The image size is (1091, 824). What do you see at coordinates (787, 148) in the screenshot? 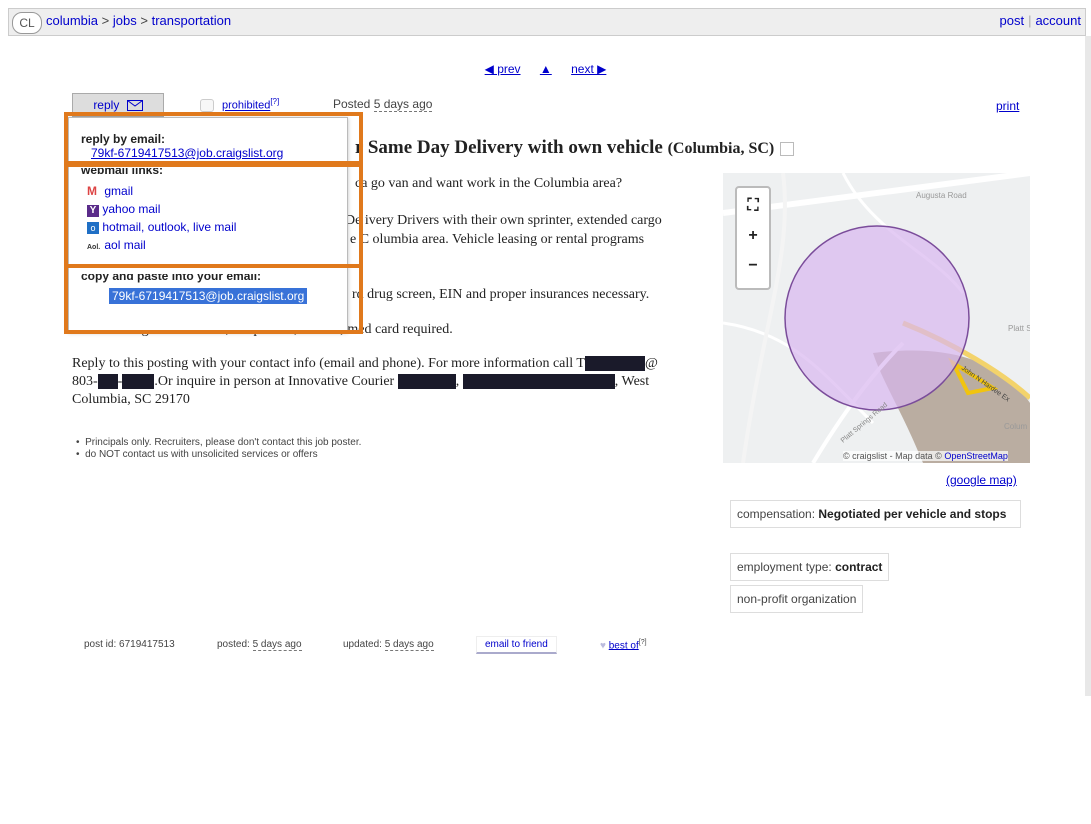
I see `favorite-star-icon` at bounding box center [787, 148].